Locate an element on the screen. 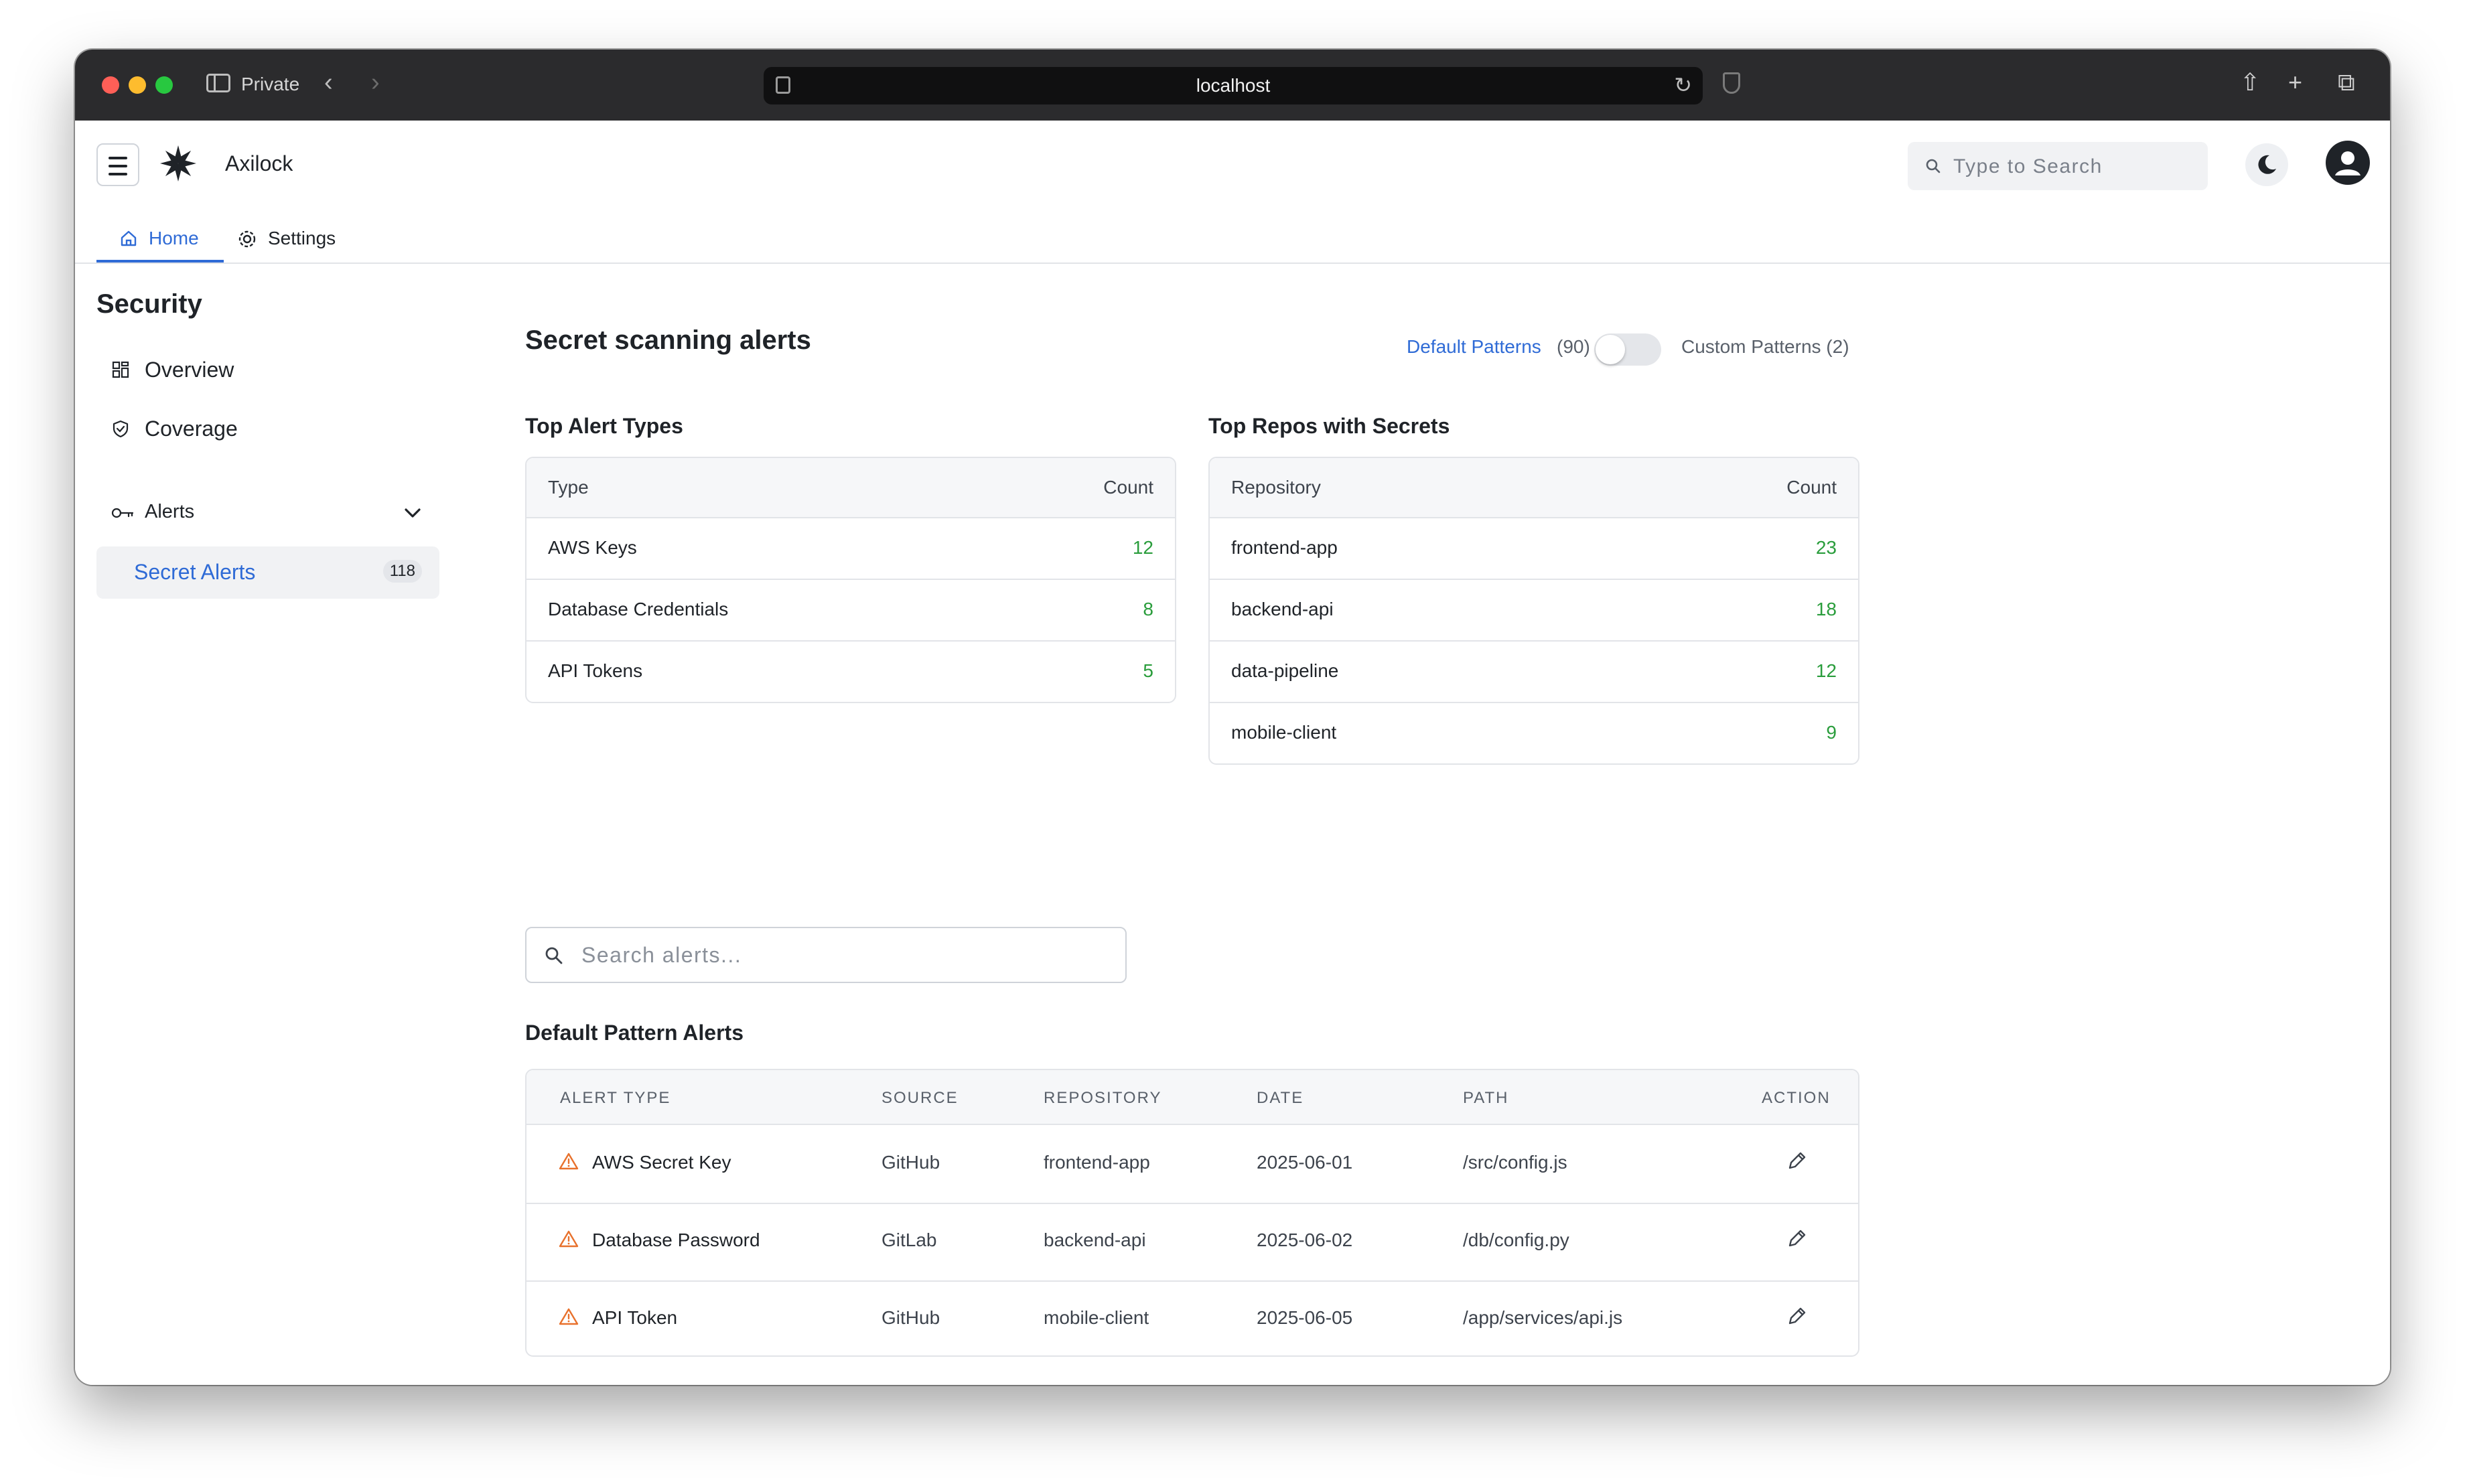 The width and height of the screenshot is (2465, 1484). url-text: localhost is located at coordinates (1233, 85).